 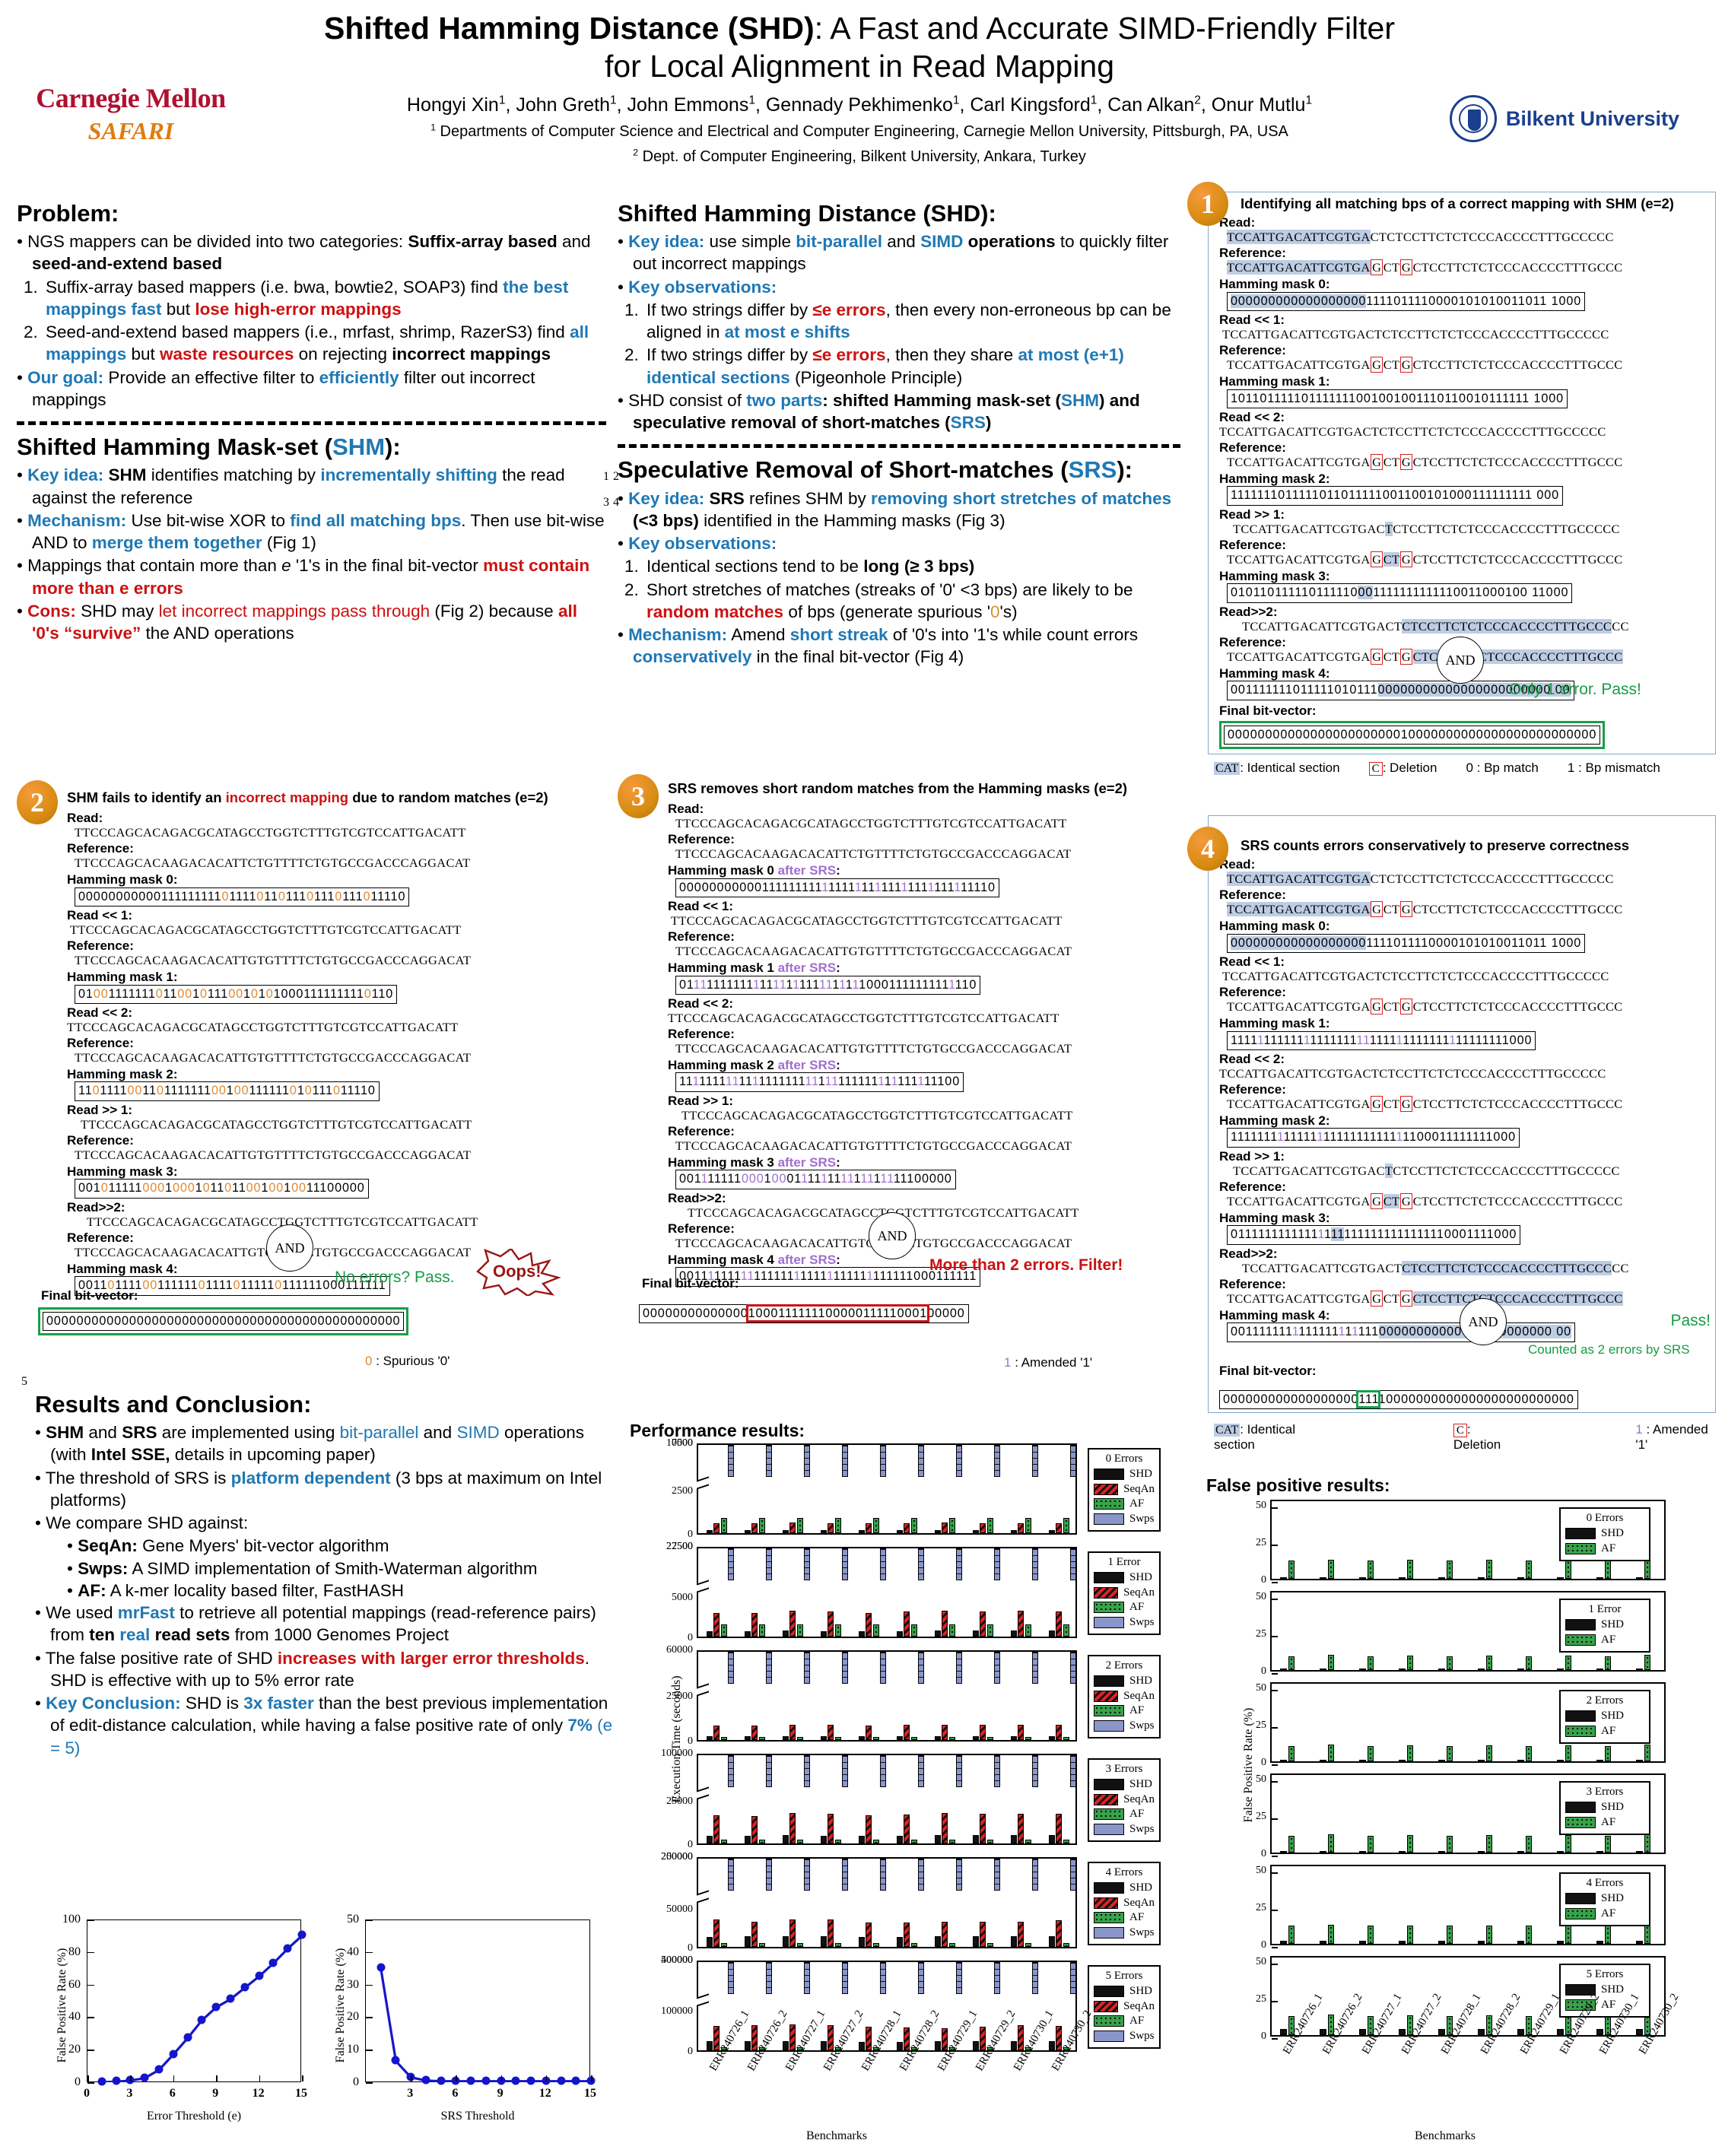 What do you see at coordinates (1248, 611) in the screenshot?
I see `f1-label-read4: Read>>2:` at bounding box center [1248, 611].